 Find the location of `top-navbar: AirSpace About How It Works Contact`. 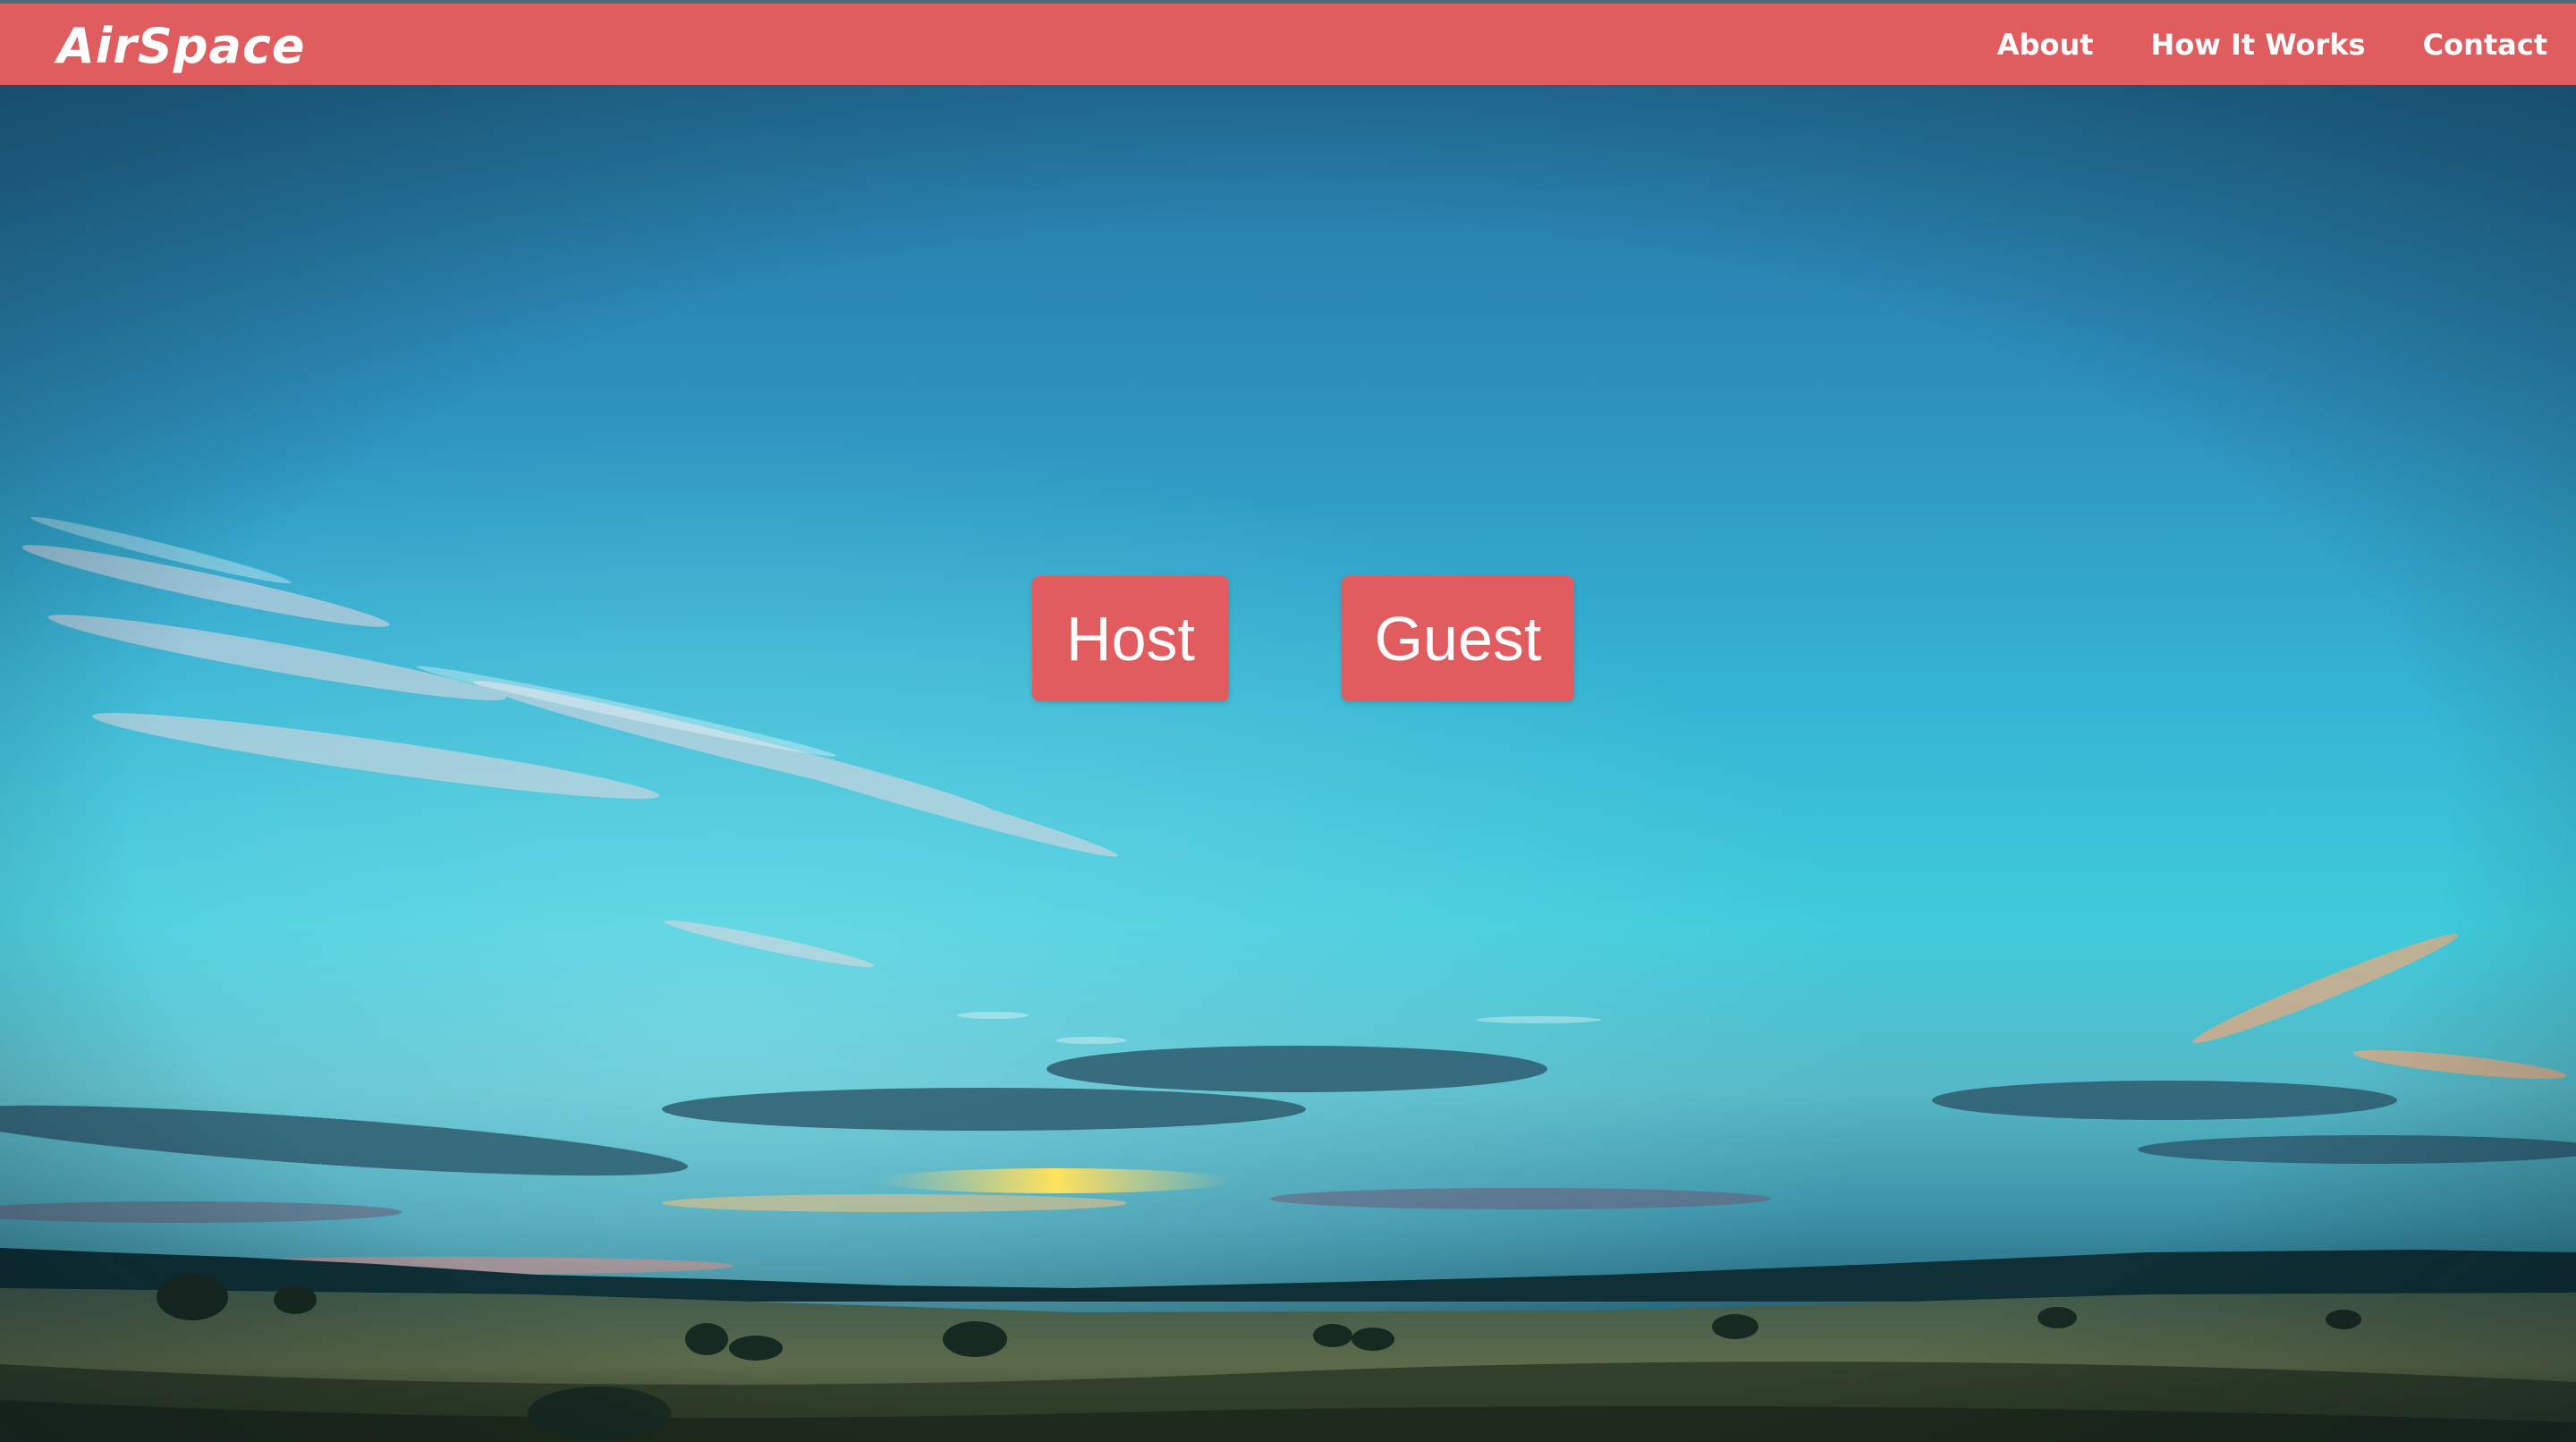

top-navbar: AirSpace About How It Works Contact is located at coordinates (1288, 42).